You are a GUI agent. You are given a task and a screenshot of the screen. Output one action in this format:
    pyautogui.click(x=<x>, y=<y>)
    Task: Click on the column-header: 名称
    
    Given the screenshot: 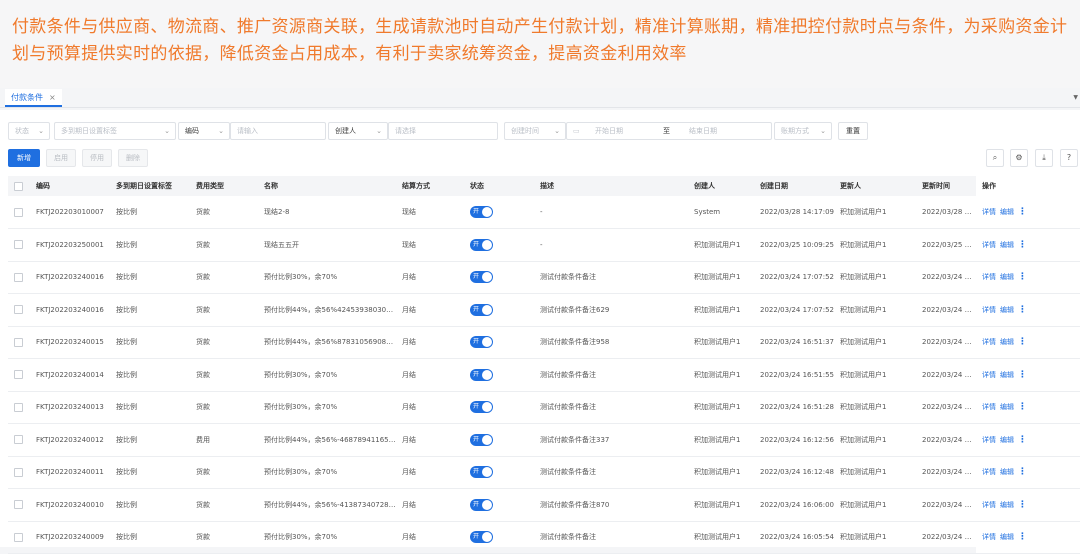 What is the action you would take?
    pyautogui.click(x=327, y=186)
    